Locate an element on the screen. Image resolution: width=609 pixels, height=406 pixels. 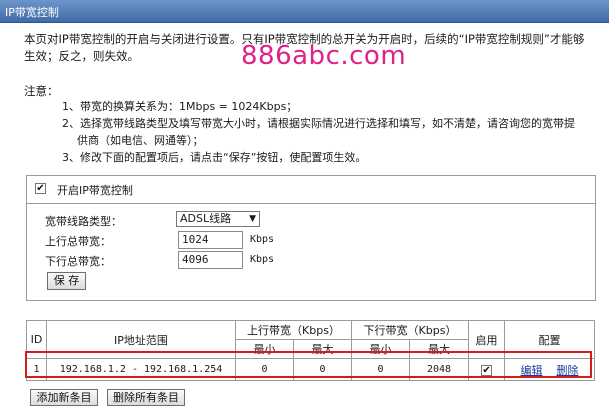
note-item-2-cont: 供商（如电信、网通等）； is located at coordinates (140, 140).